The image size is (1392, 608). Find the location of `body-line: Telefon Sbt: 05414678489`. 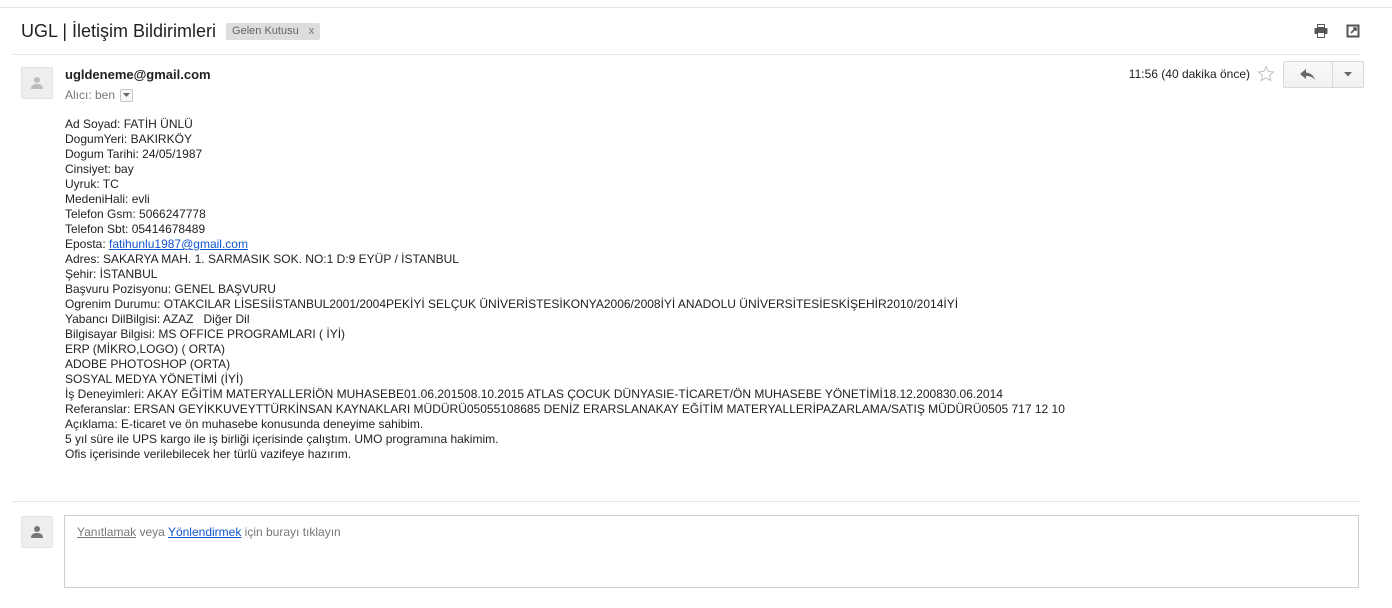

body-line: Telefon Sbt: 05414678489 is located at coordinates (135, 229).